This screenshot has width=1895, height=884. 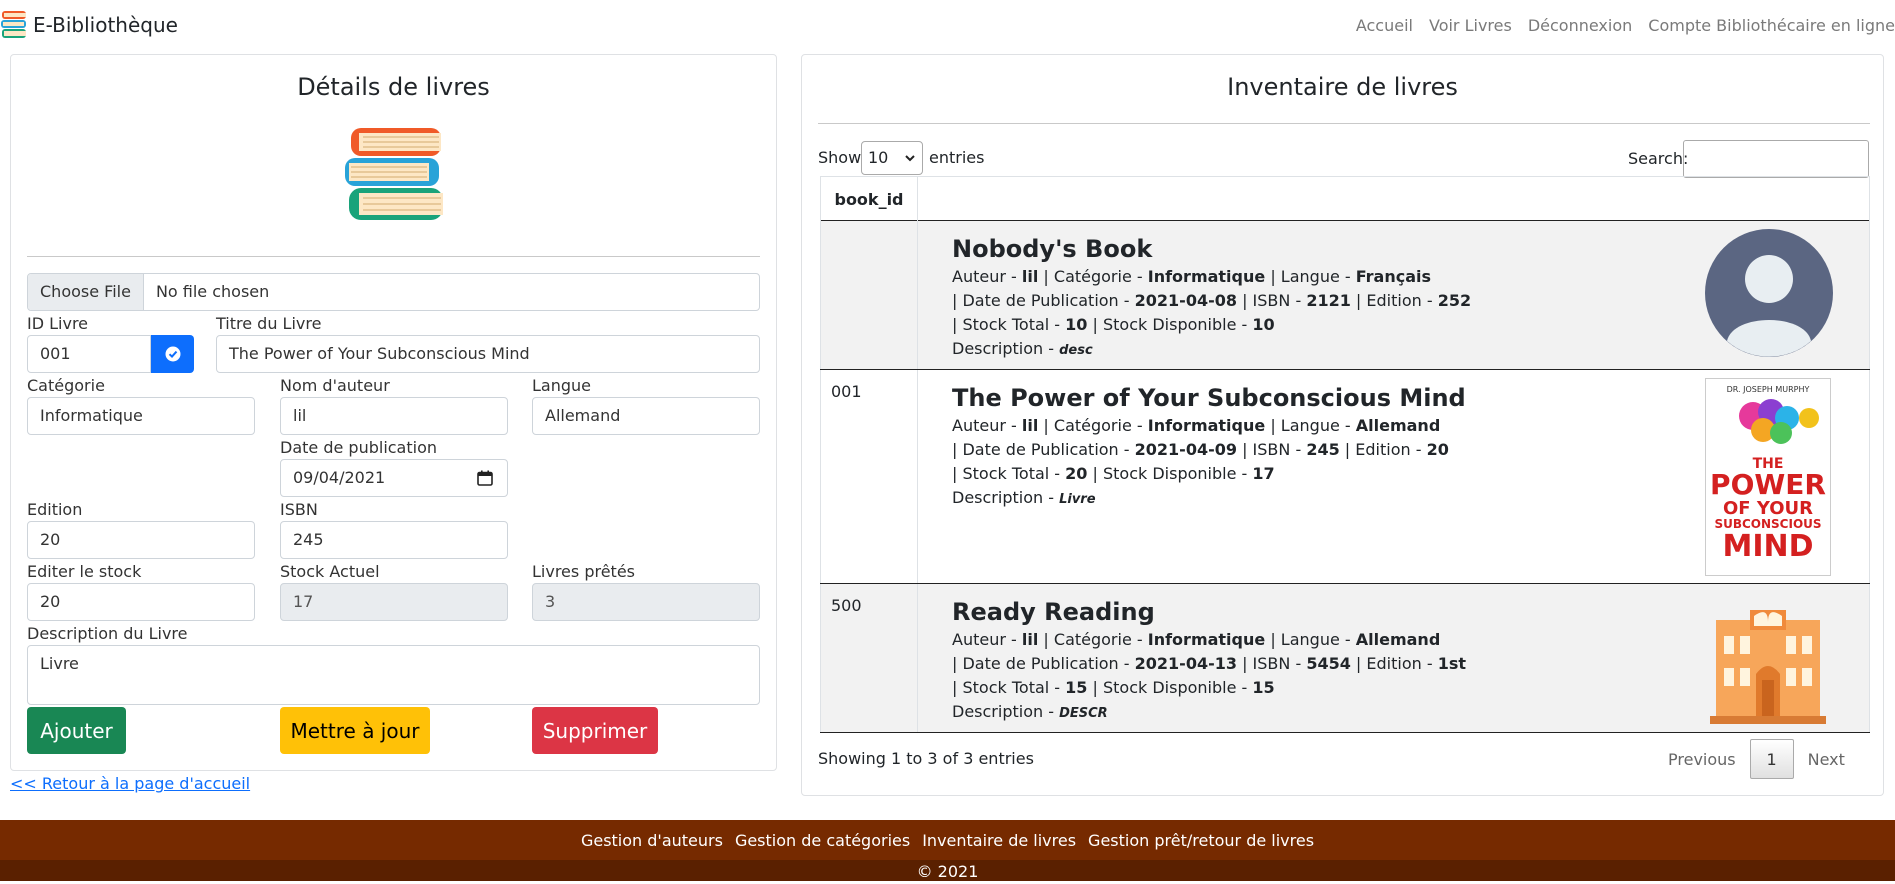 I want to click on choose-file-button: Choose File, so click(x=86, y=292).